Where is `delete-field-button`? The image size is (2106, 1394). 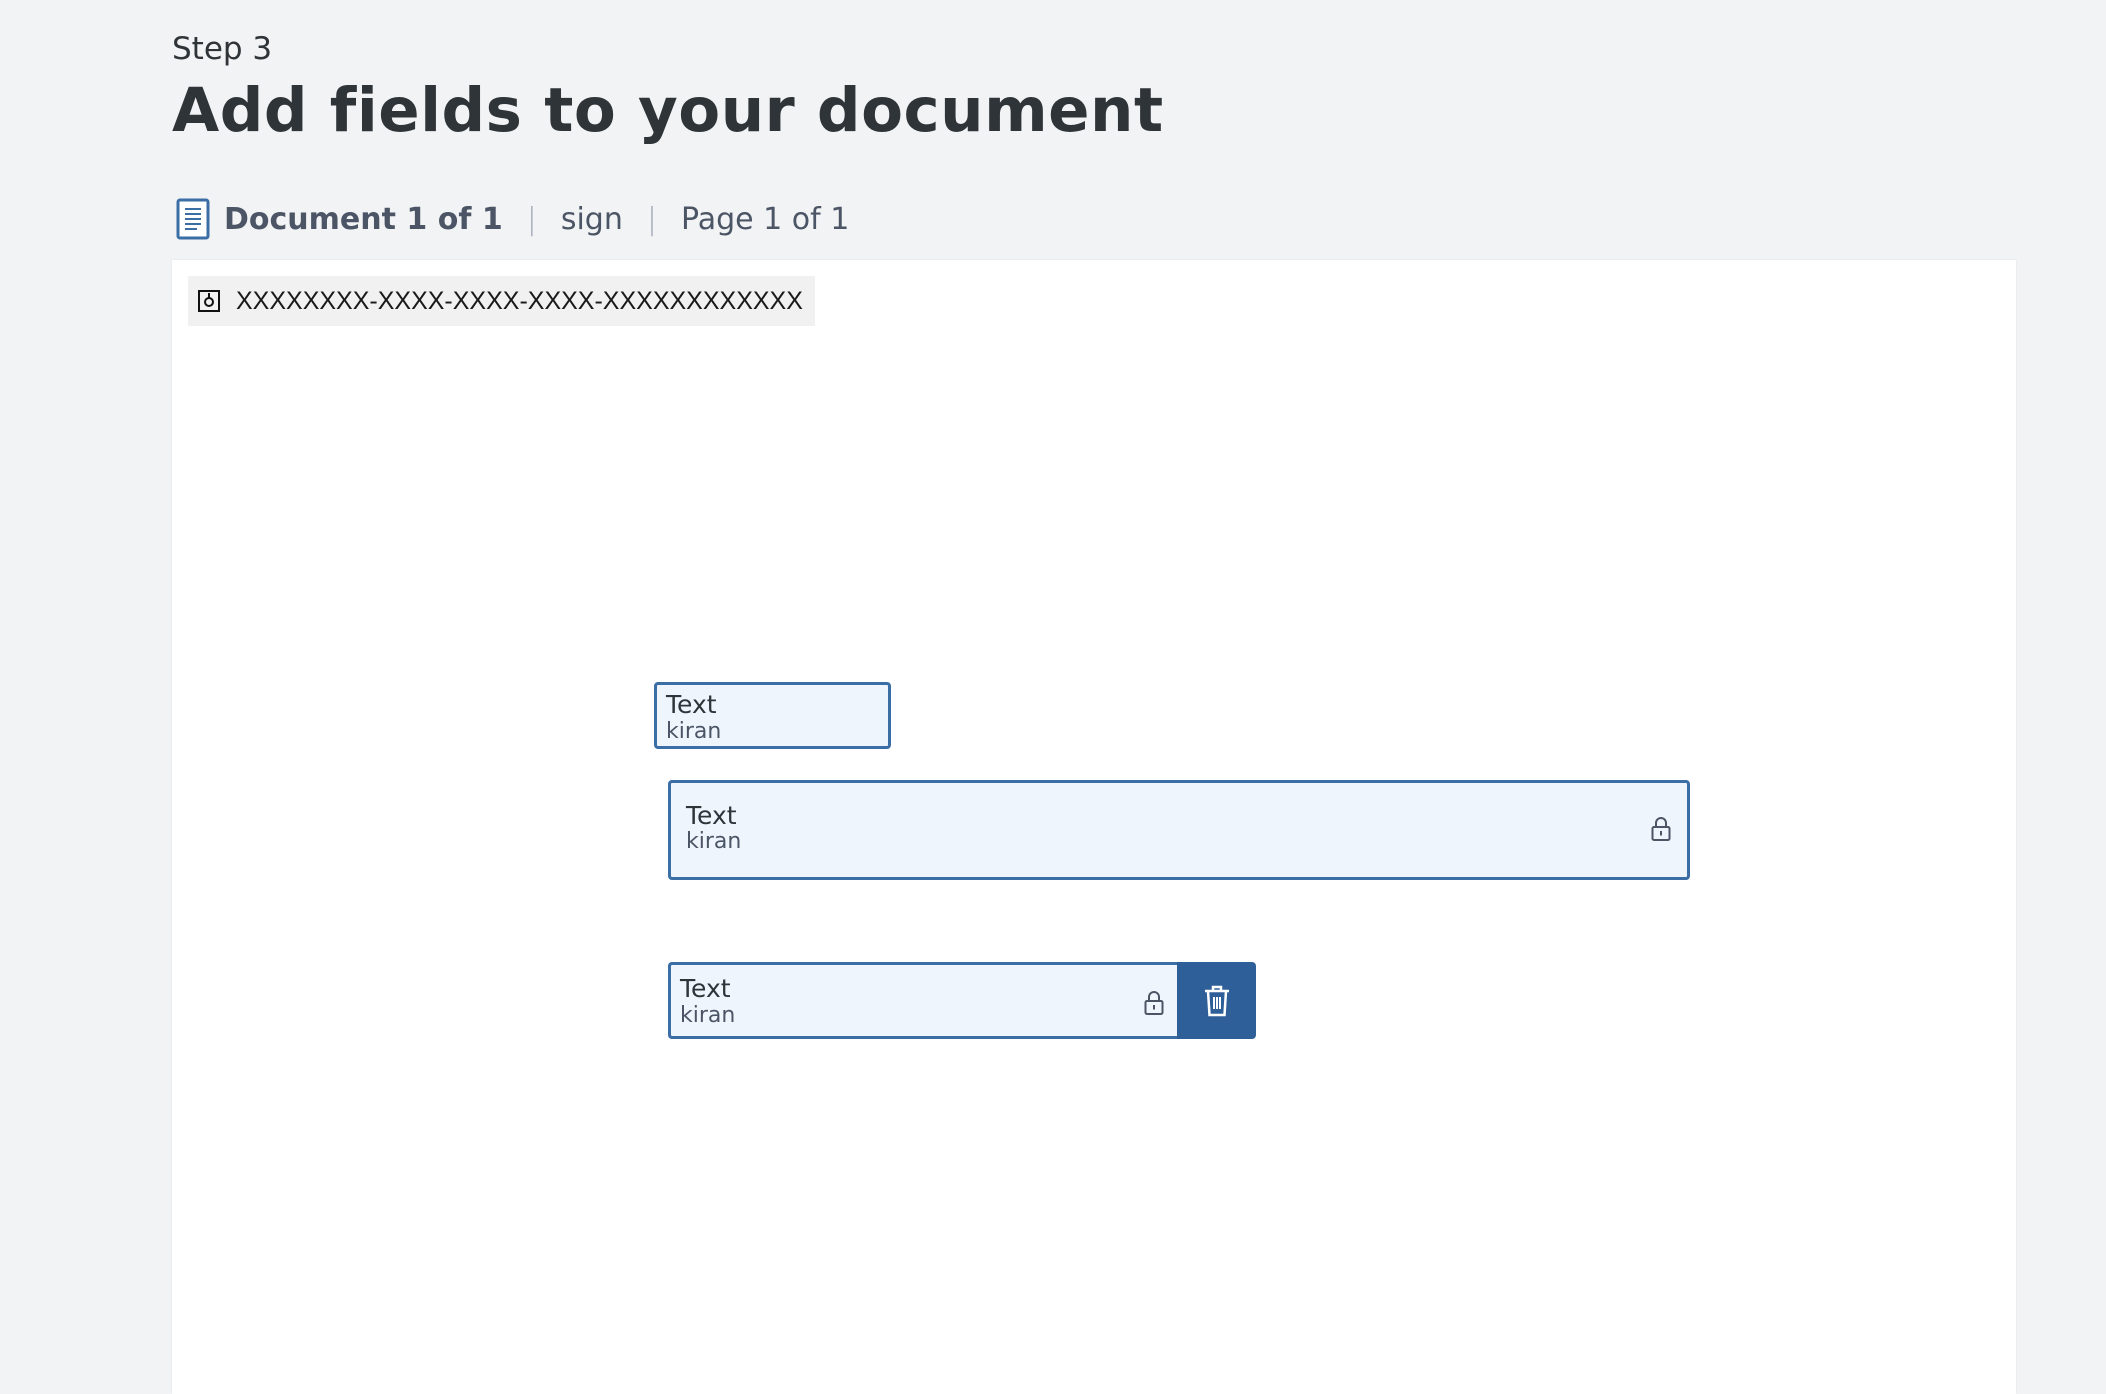 delete-field-button is located at coordinates (1216, 1000).